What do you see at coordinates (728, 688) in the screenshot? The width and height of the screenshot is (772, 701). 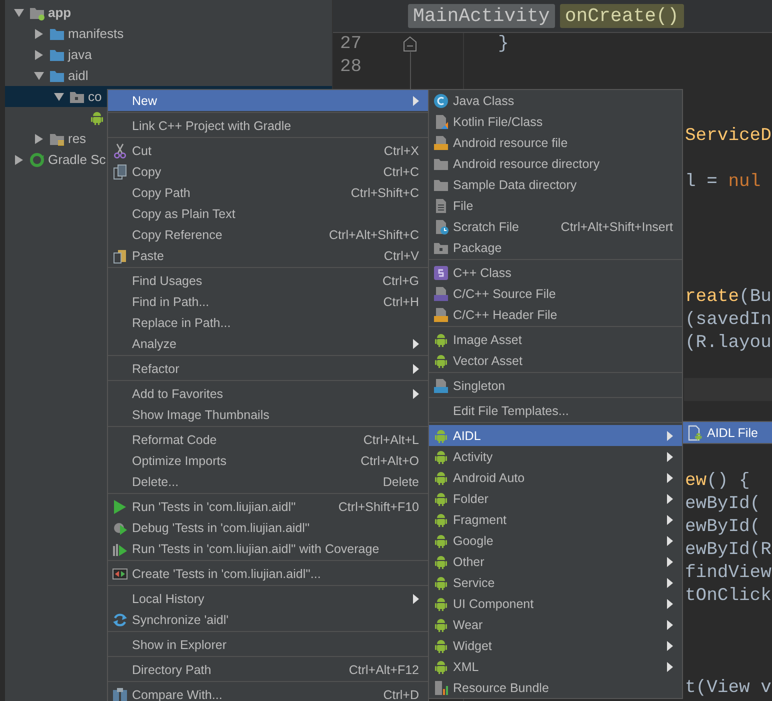 I see `code-line: t(View v` at bounding box center [728, 688].